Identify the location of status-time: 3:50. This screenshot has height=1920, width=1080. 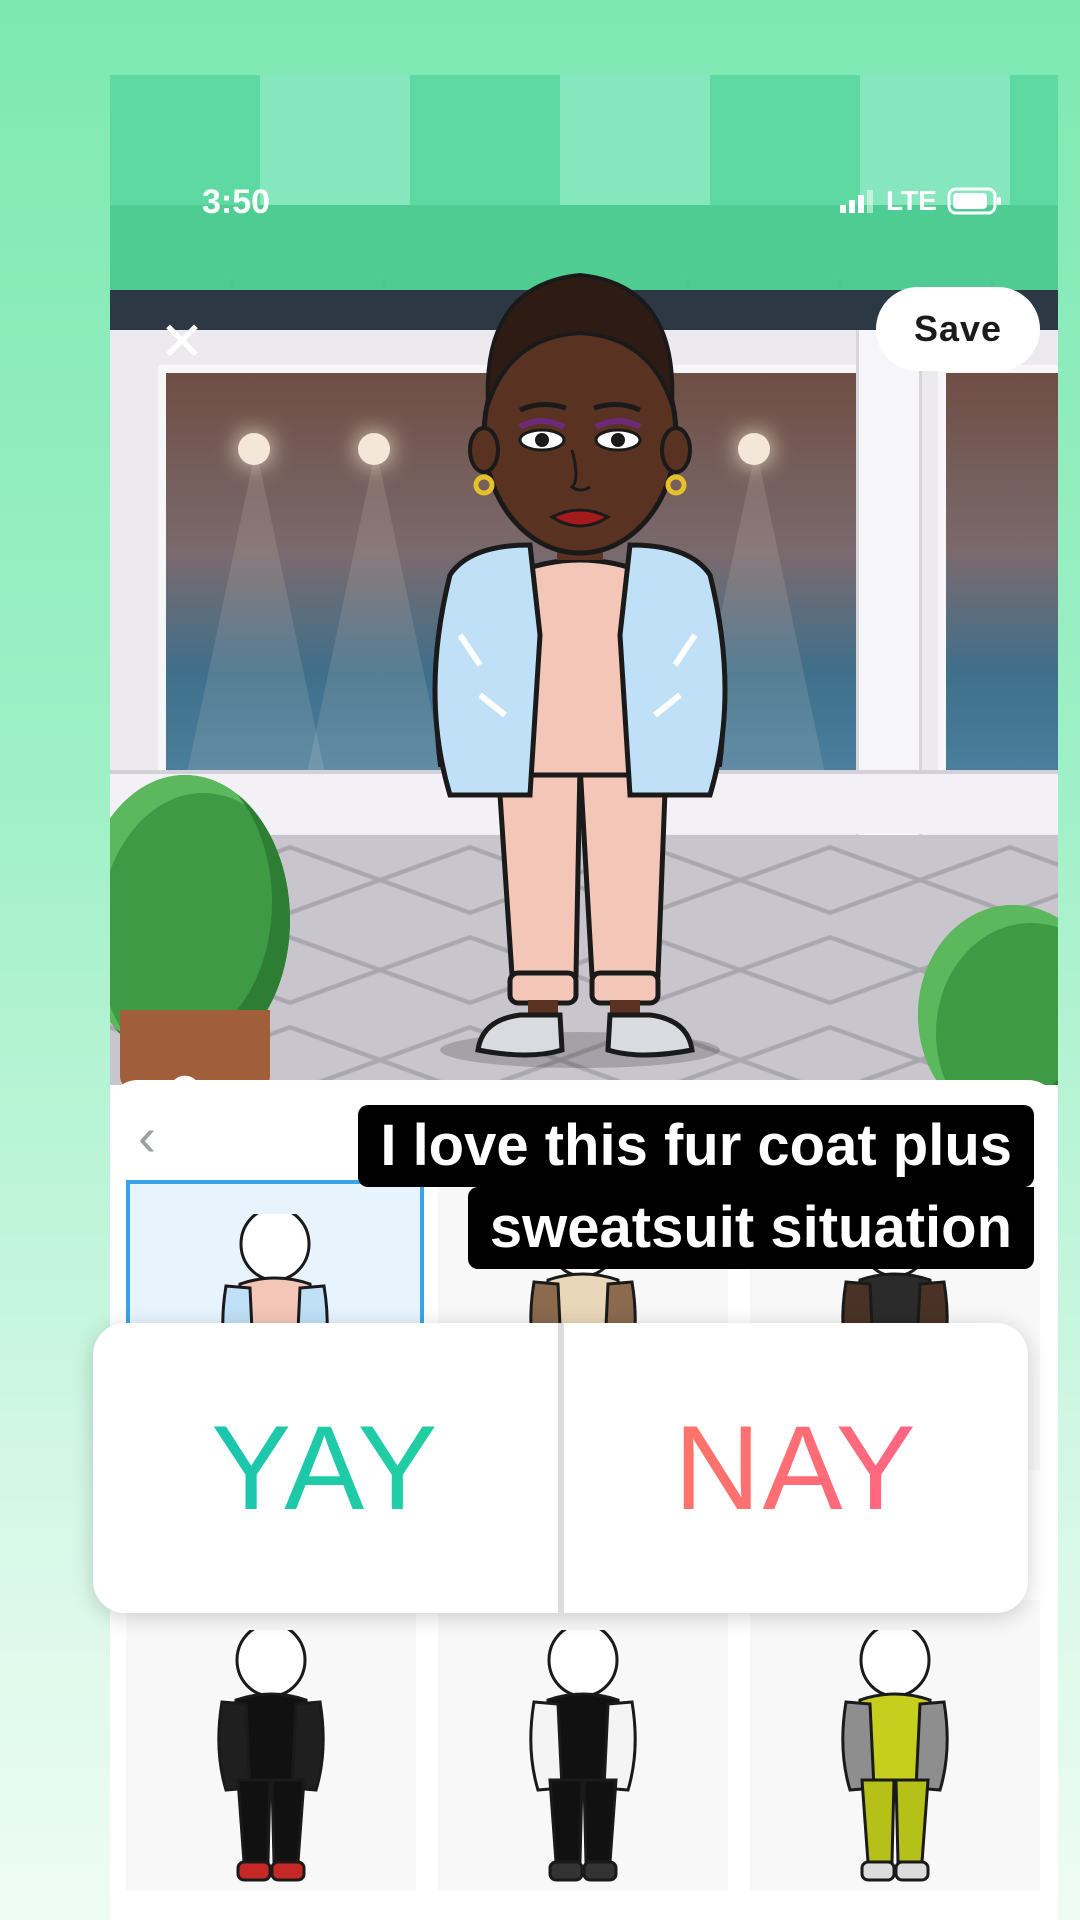
(236, 202).